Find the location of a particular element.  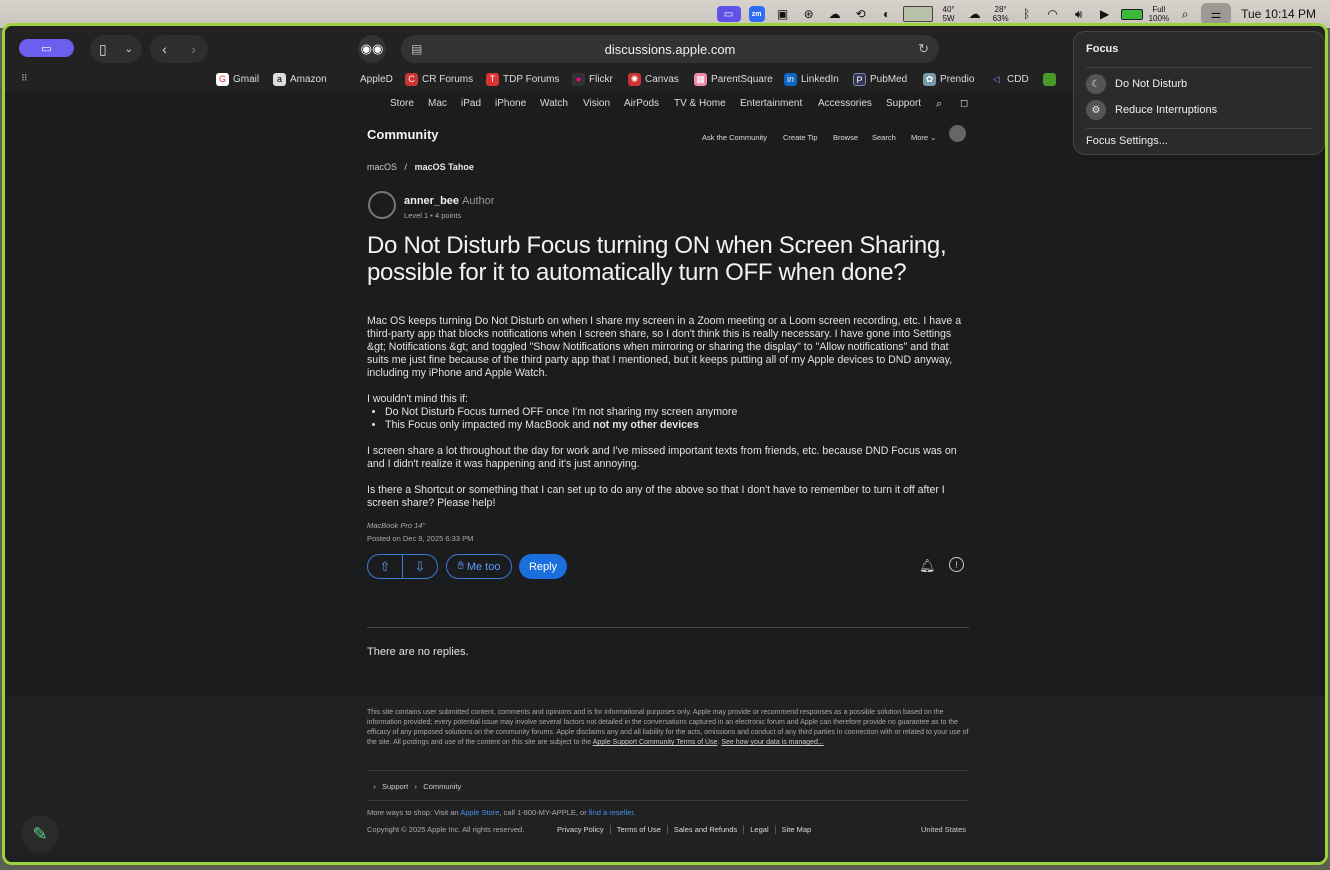

nav-tv-home: TV & Home is located at coordinates (700, 103).